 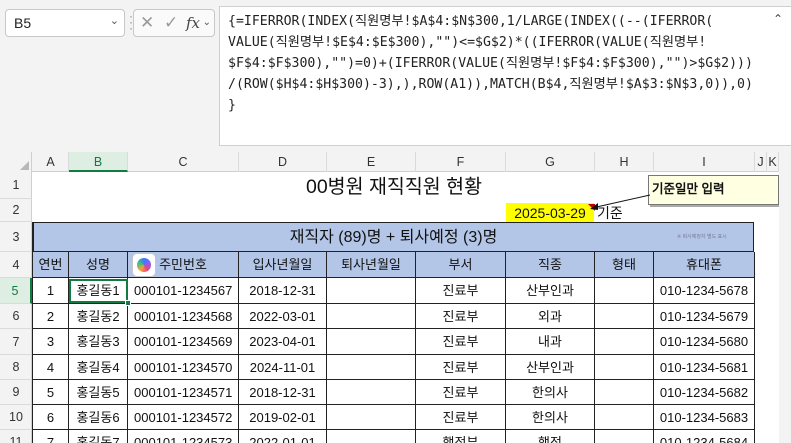 I want to click on table-cell: 외과, so click(x=550, y=316).